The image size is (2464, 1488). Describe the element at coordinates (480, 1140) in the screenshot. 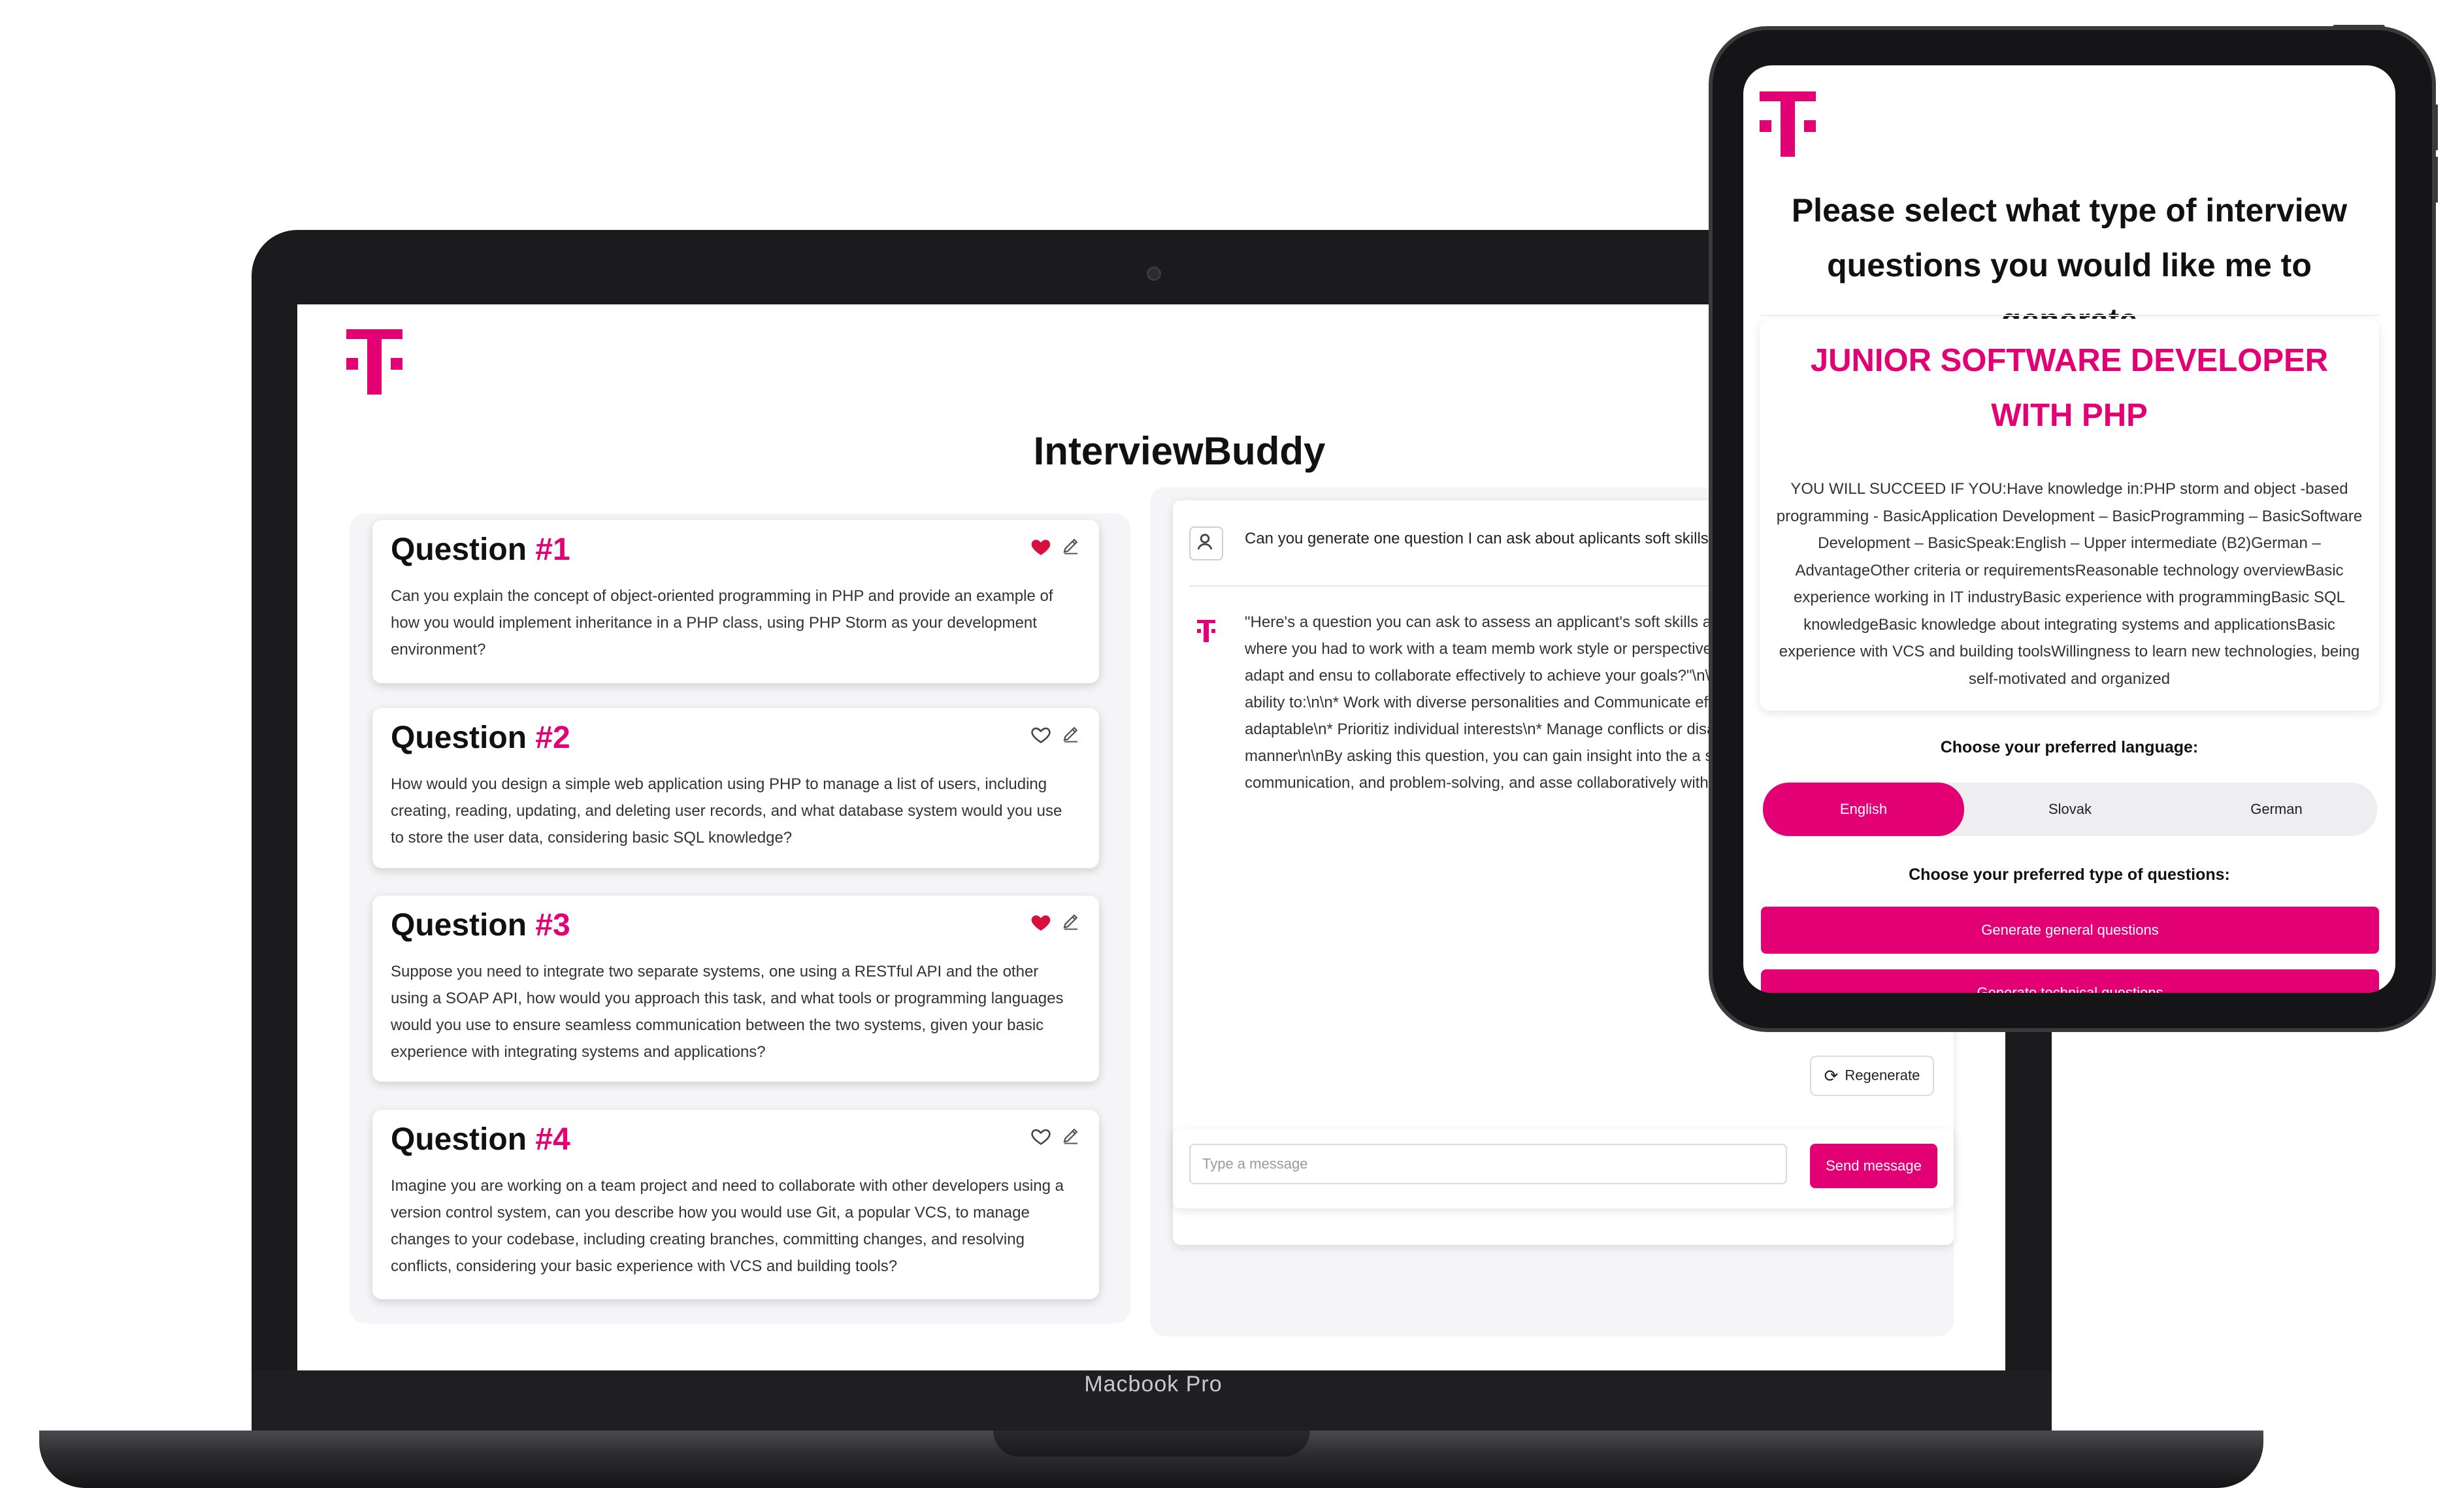

I see `question-title: Question #4` at that location.